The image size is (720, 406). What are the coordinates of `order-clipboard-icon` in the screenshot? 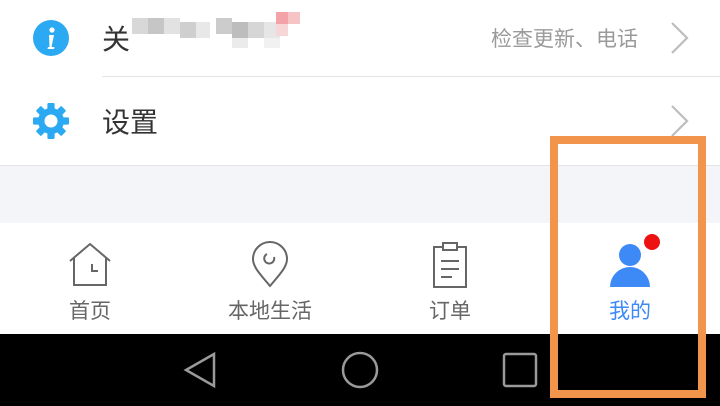 It's located at (450, 265).